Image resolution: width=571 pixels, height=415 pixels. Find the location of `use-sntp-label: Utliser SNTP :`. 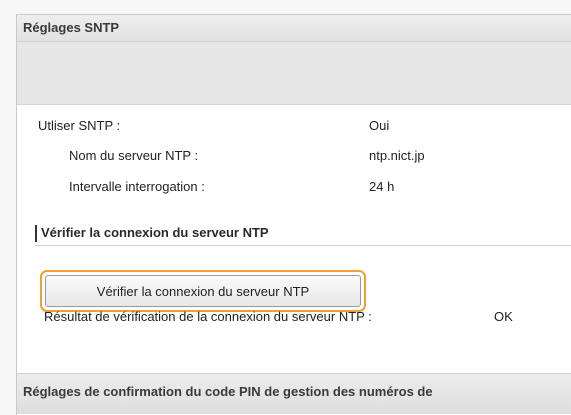

use-sntp-label: Utliser SNTP : is located at coordinates (79, 125).